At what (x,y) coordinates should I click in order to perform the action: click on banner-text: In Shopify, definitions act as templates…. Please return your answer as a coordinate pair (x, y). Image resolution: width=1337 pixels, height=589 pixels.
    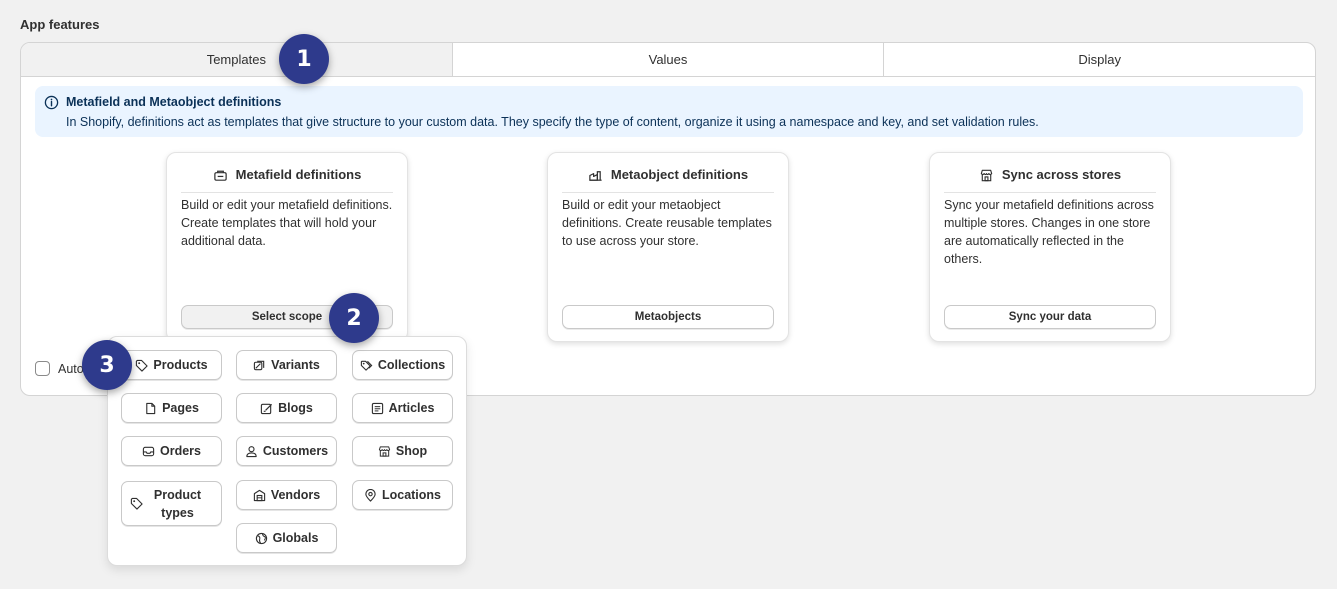
    Looking at the image, I should click on (552, 122).